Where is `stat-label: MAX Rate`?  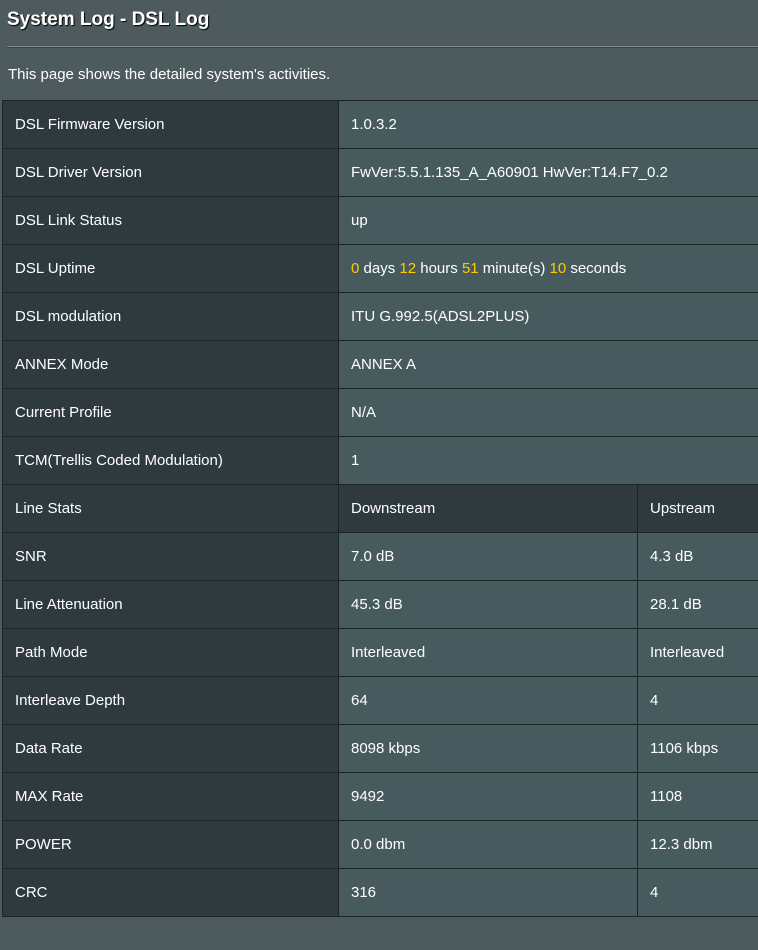
stat-label: MAX Rate is located at coordinates (170, 796).